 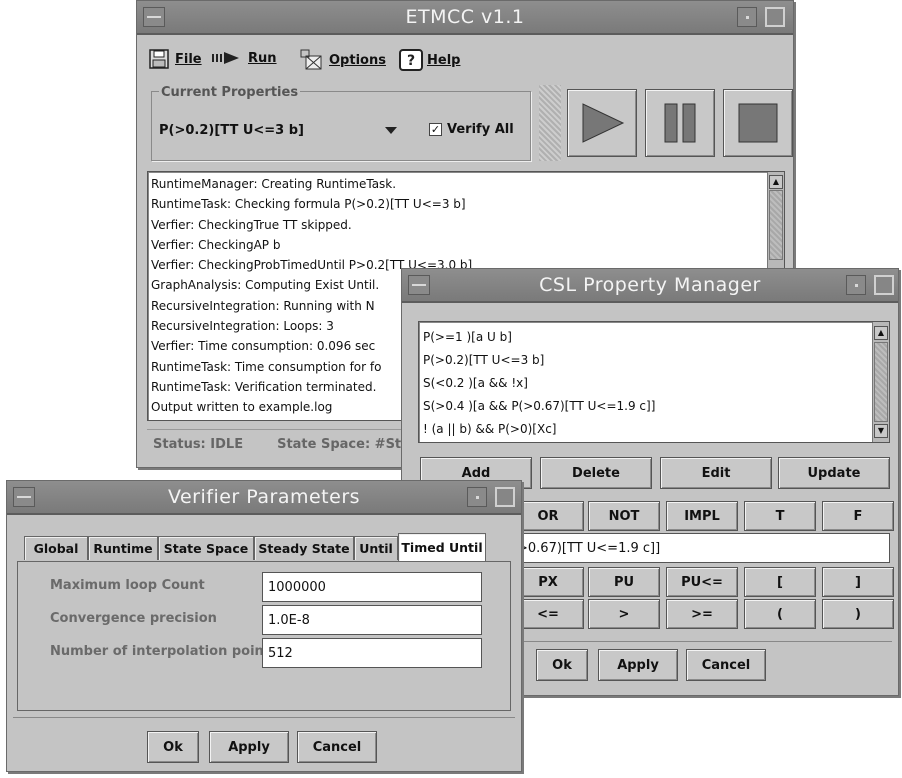 I want to click on verifier-title: Verifier Parameters, so click(x=264, y=497).